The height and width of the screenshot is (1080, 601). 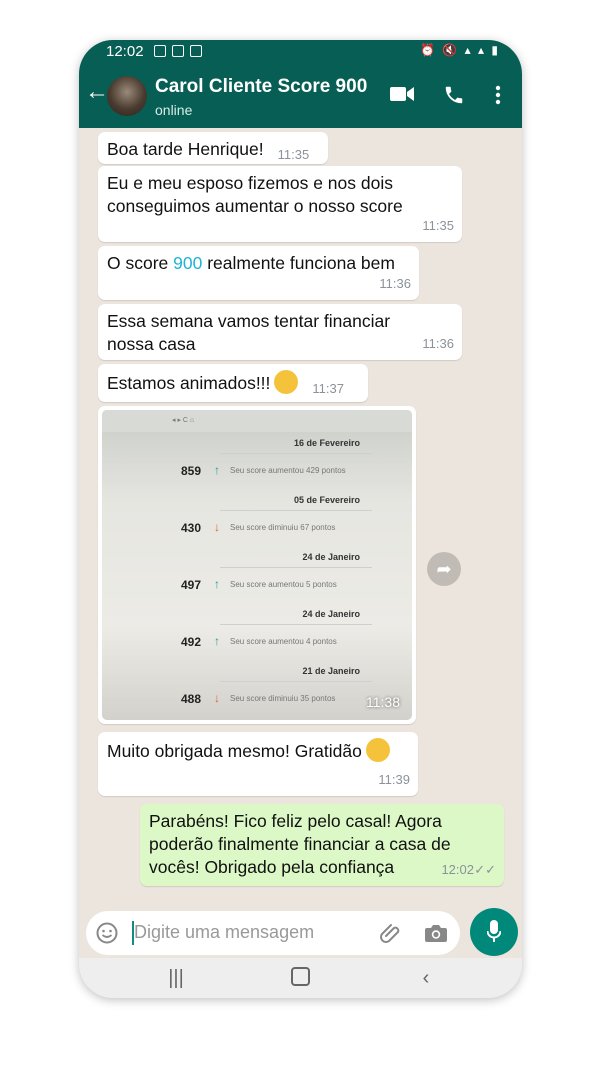 What do you see at coordinates (185, 149) in the screenshot?
I see `message-text: Boa tarde Henrique!` at bounding box center [185, 149].